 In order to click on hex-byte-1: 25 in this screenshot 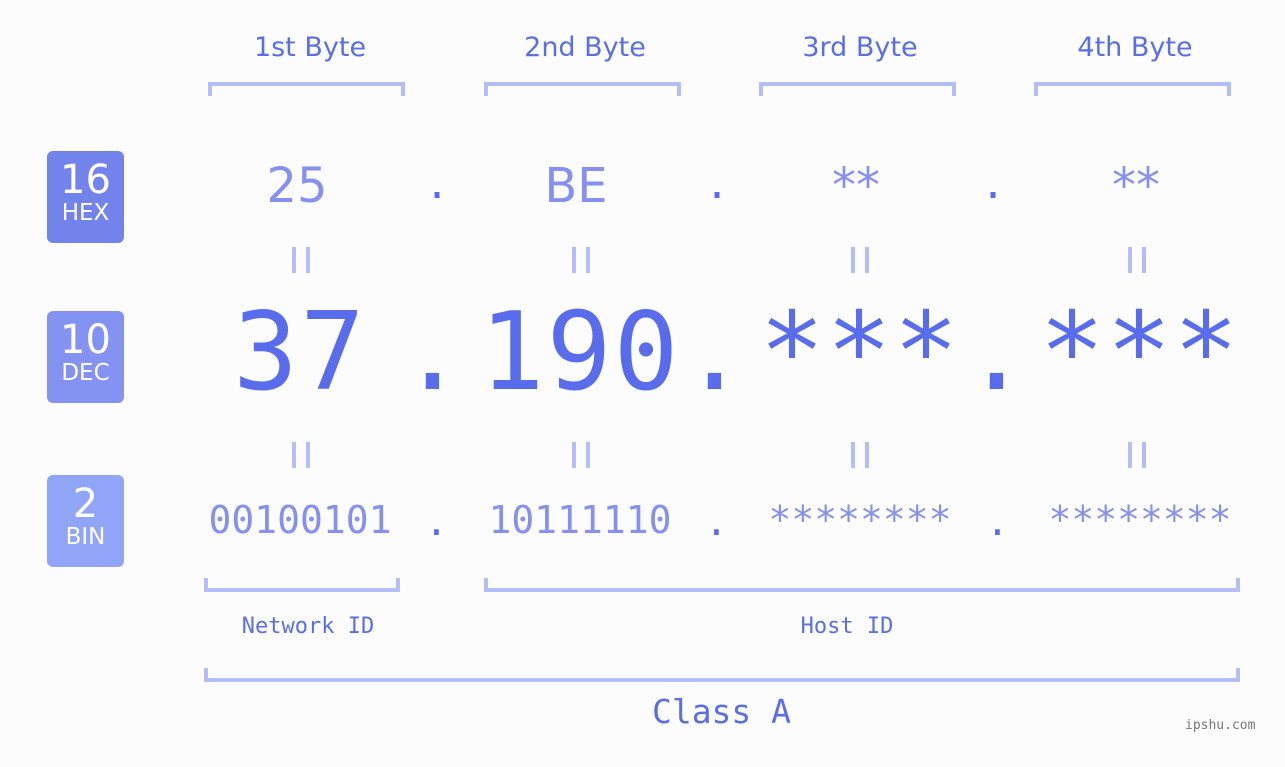, I will do `click(297, 186)`.